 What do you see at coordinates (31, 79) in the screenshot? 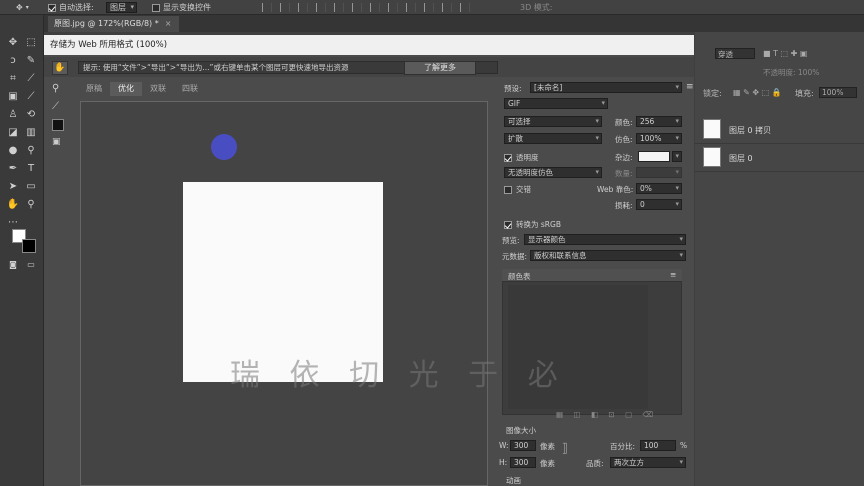
I see `eyedropper-icon: ⟋` at bounding box center [31, 79].